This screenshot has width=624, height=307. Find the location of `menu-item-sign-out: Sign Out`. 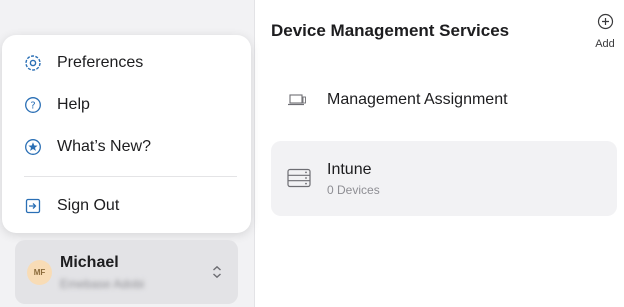

menu-item-sign-out: Sign Out is located at coordinates (71, 206).